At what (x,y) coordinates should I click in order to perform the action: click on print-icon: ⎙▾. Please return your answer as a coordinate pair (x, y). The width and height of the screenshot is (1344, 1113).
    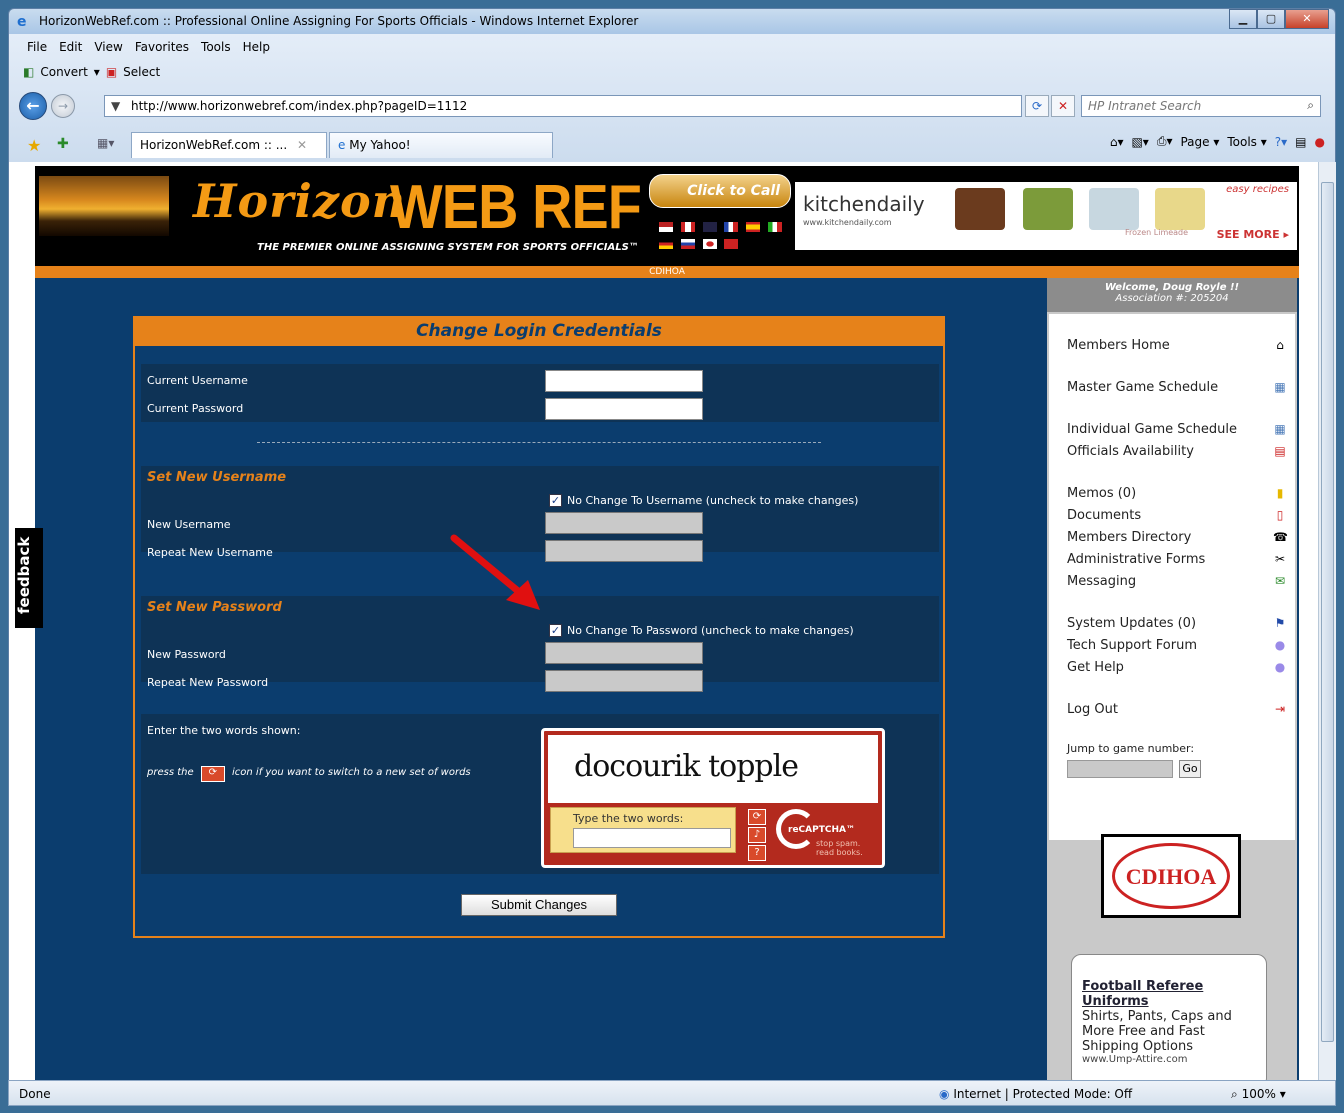
    Looking at the image, I should click on (1165, 141).